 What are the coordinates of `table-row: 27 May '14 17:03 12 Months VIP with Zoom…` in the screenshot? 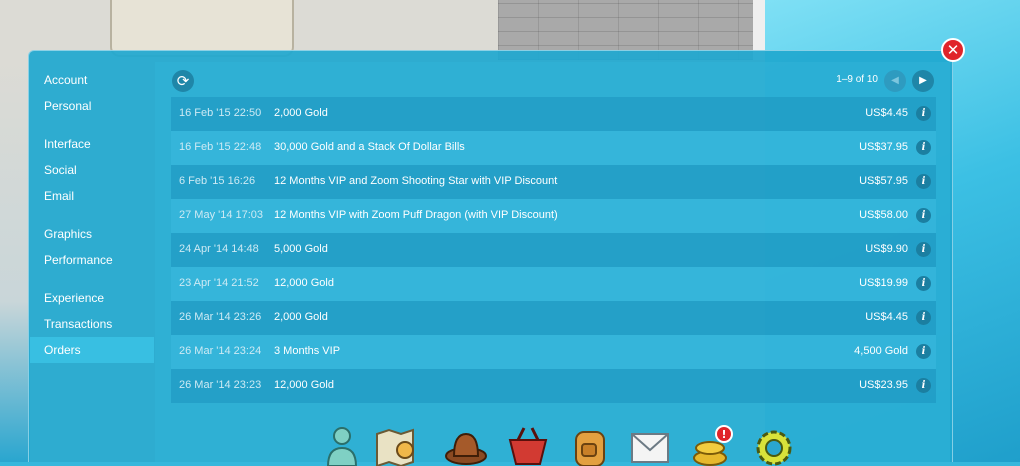 It's located at (553, 216).